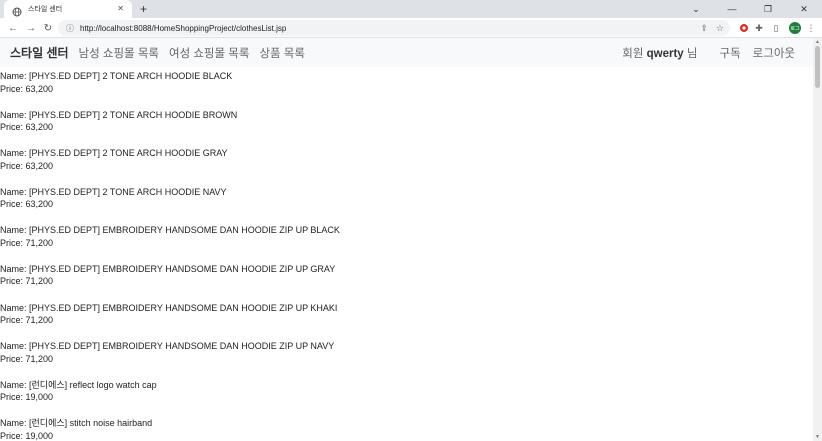 The width and height of the screenshot is (822, 441). Describe the element at coordinates (93, 384) in the screenshot. I see `product-name: [런디에스] reflect logo watch cap` at that location.